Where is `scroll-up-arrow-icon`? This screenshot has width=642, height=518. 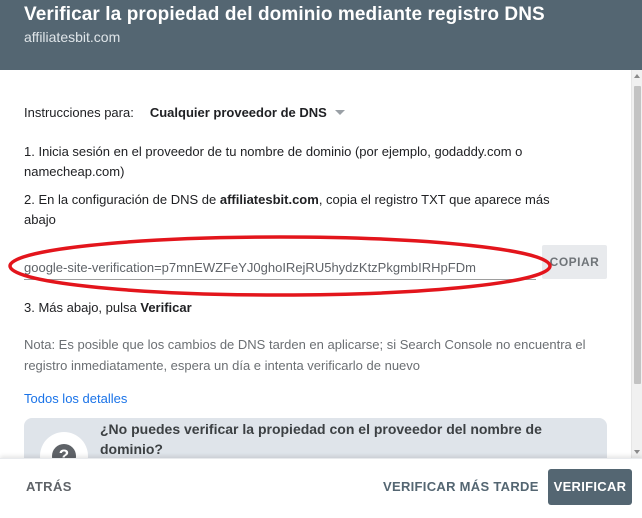 scroll-up-arrow-icon is located at coordinates (637, 76).